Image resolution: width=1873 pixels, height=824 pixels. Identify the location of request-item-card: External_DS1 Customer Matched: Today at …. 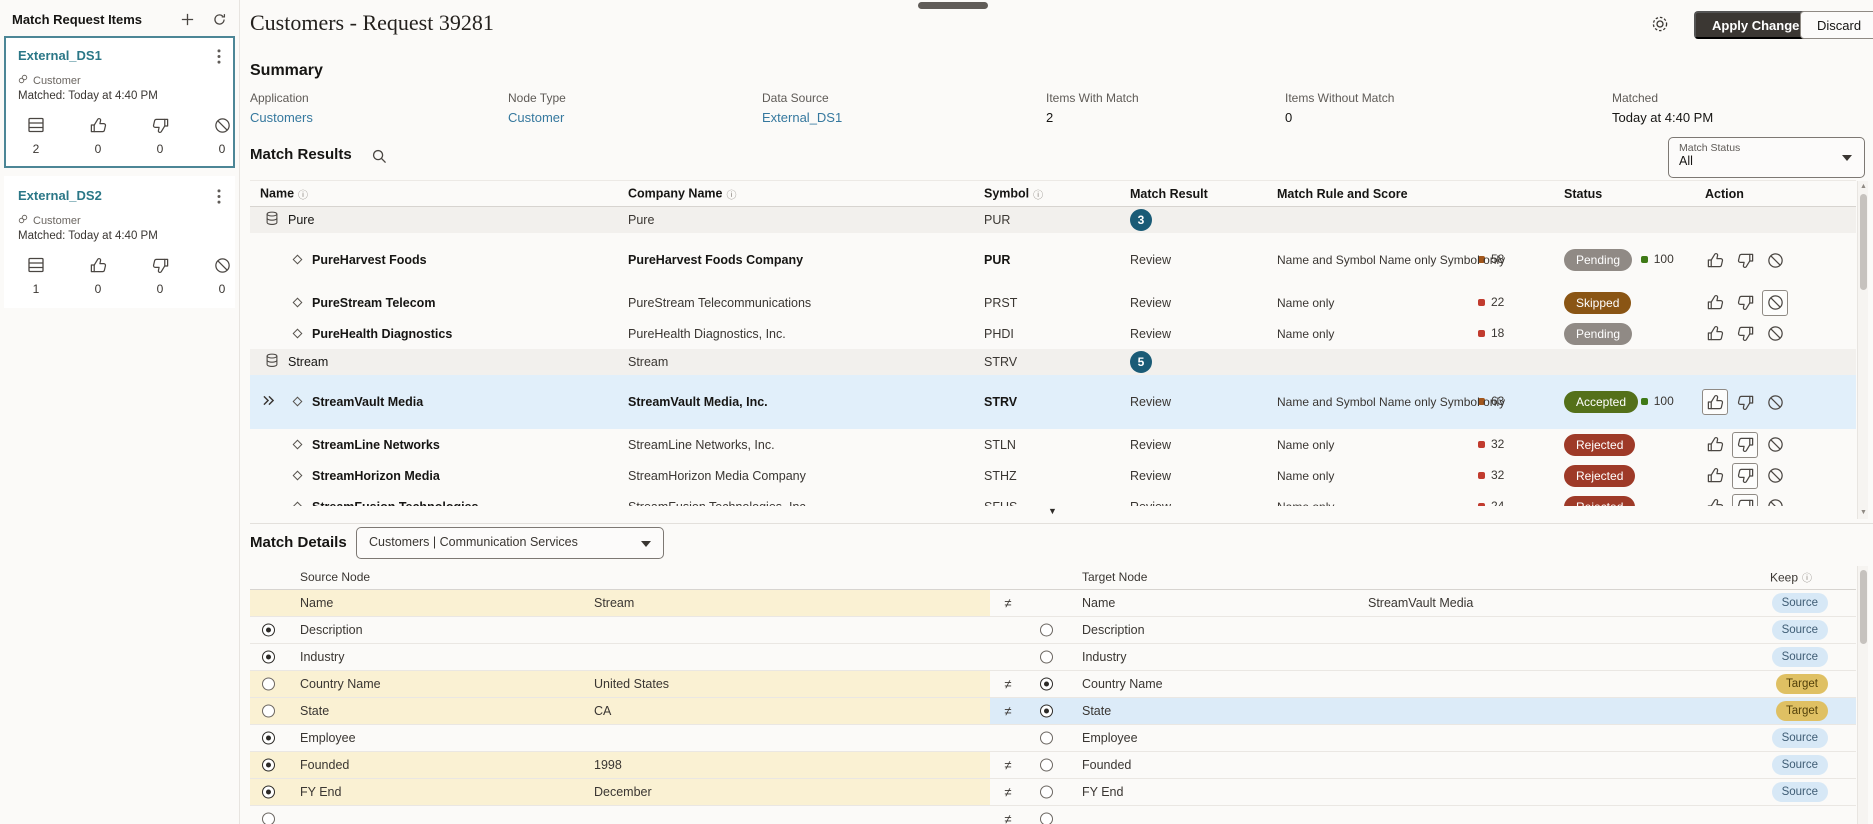
(119, 102).